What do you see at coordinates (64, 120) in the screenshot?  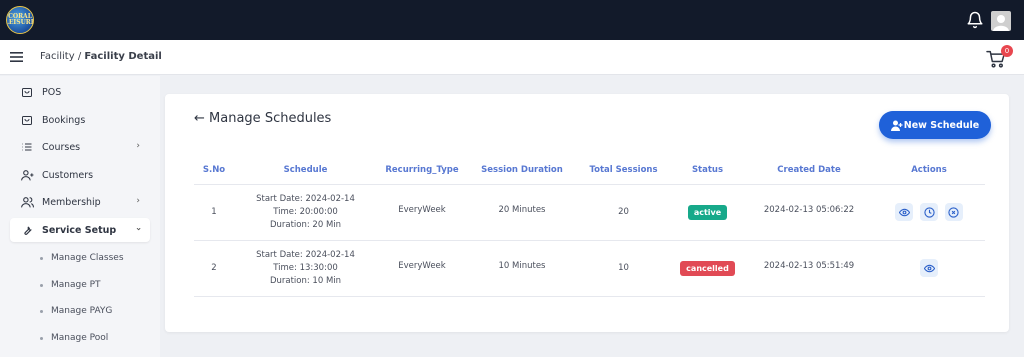 I see `sidebar-item-label: Bookings` at bounding box center [64, 120].